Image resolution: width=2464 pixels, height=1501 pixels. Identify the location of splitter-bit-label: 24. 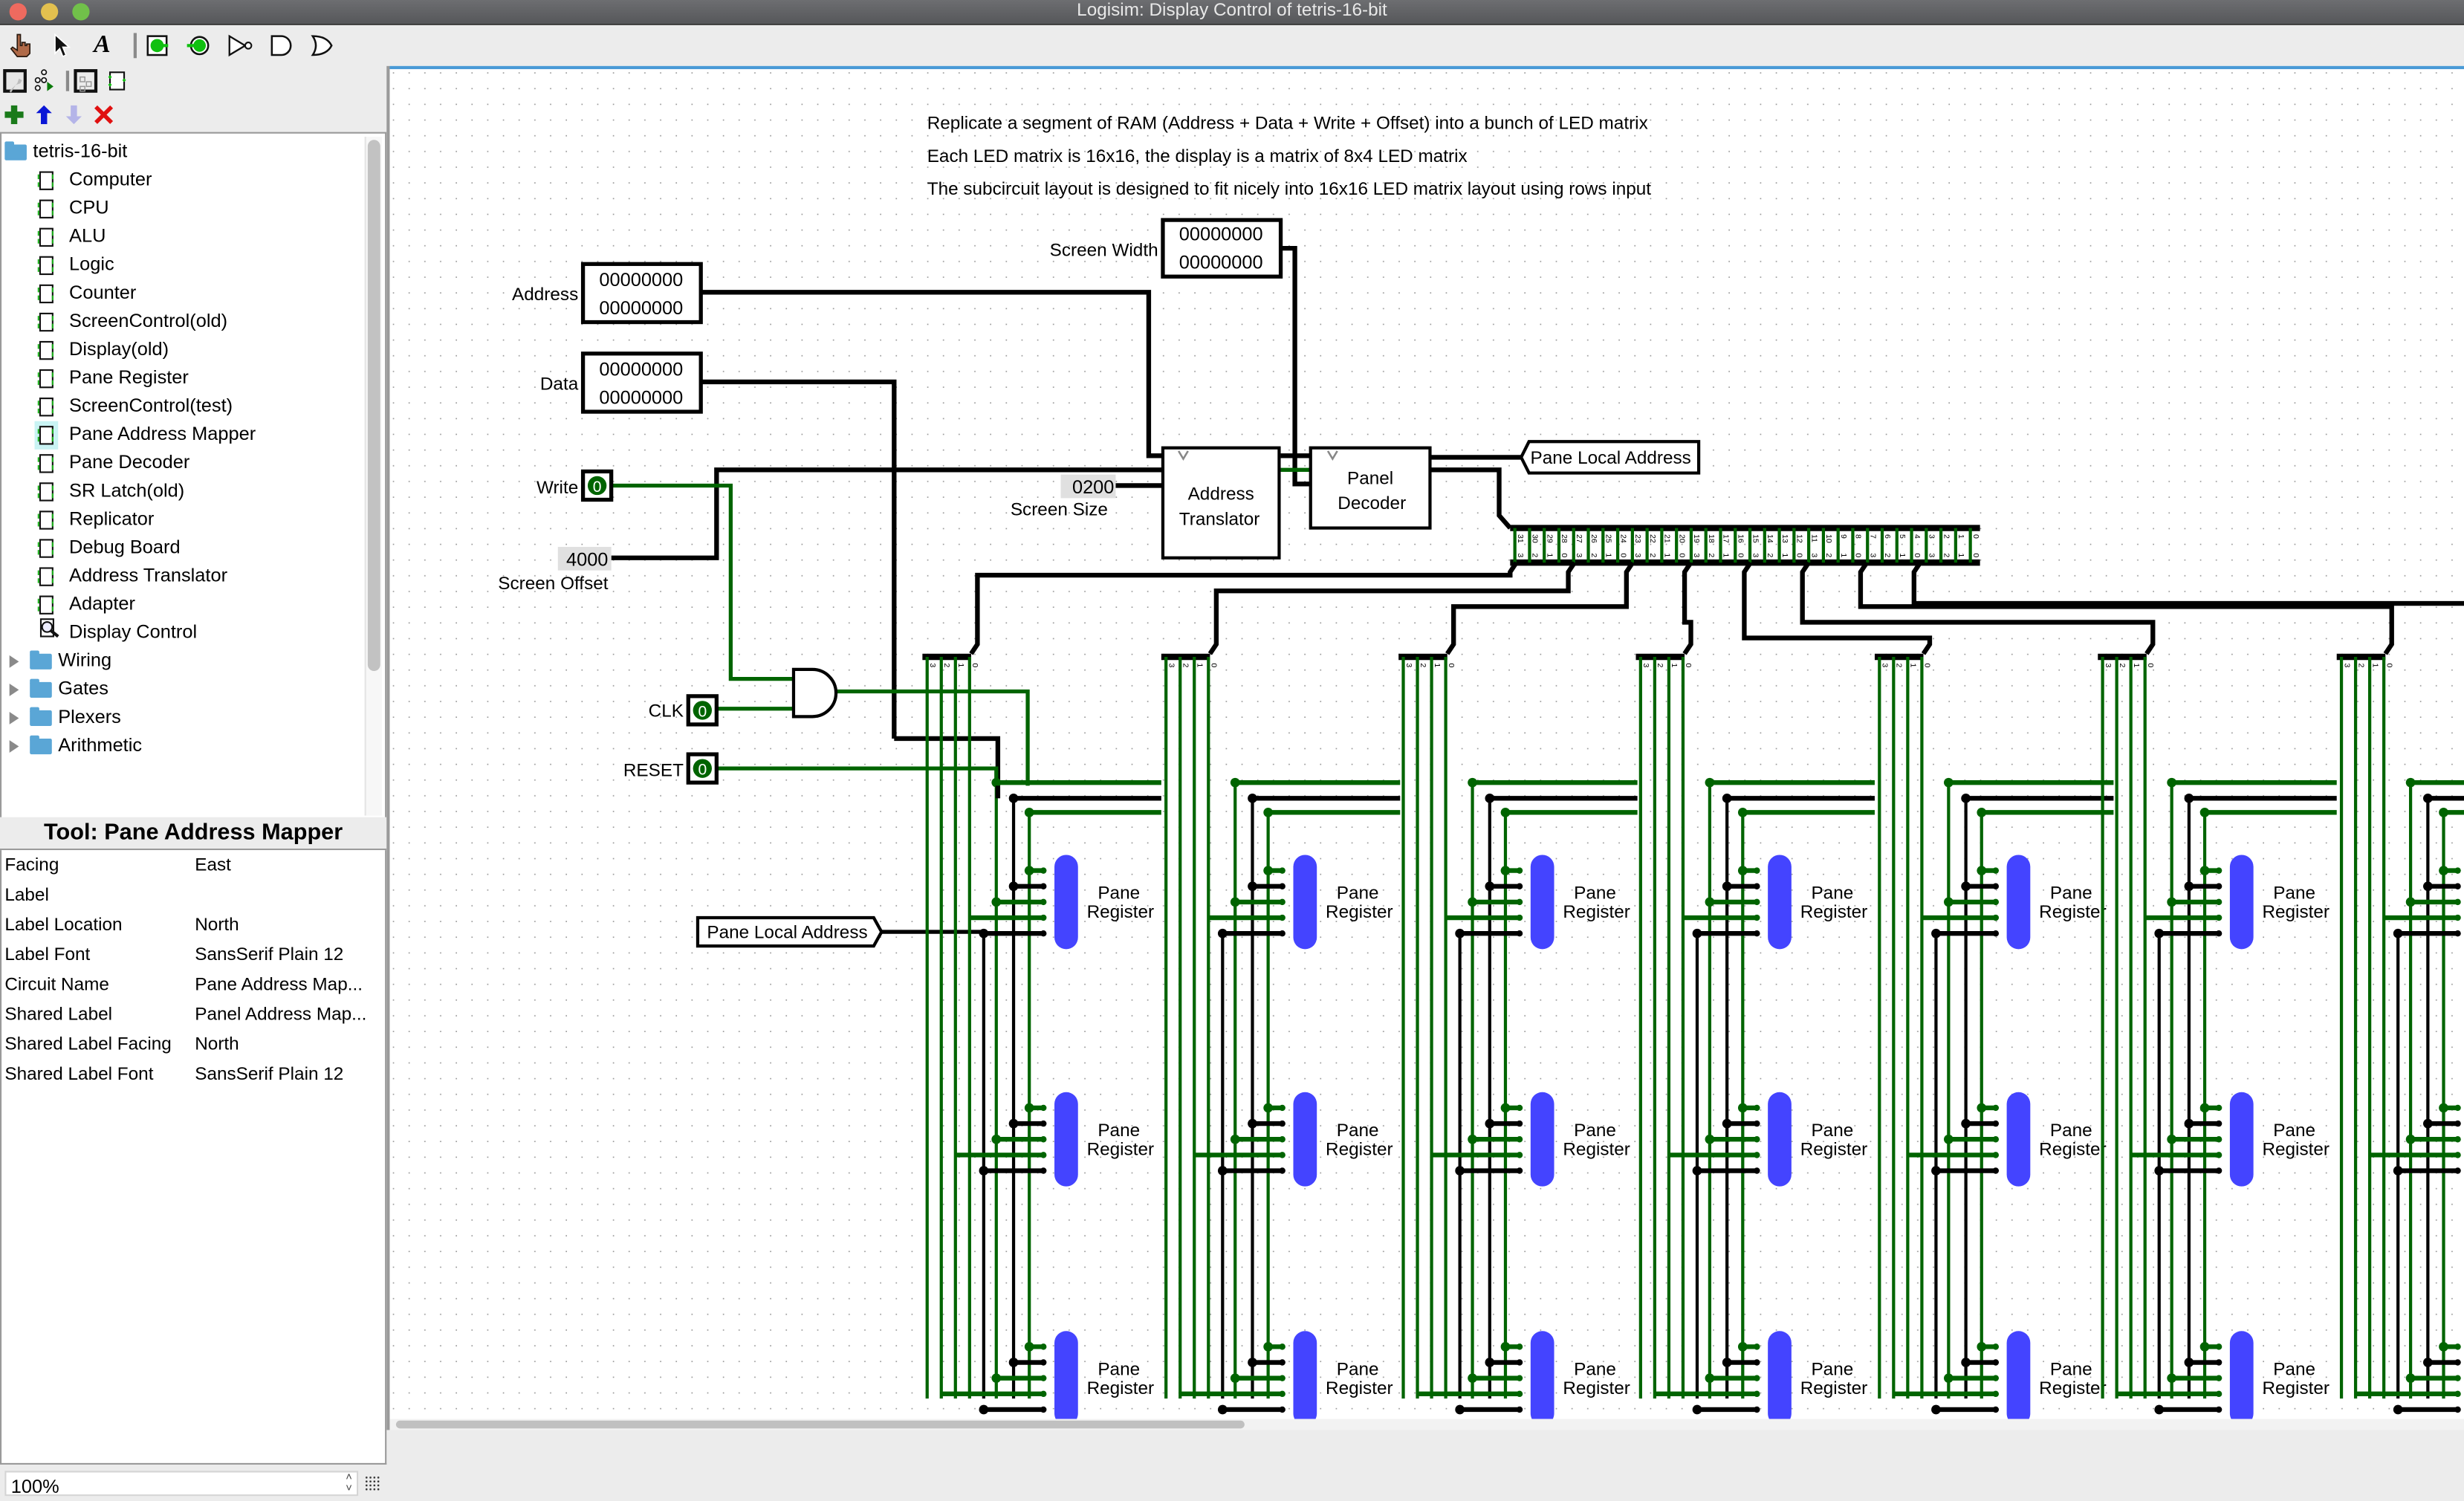
(1622, 538).